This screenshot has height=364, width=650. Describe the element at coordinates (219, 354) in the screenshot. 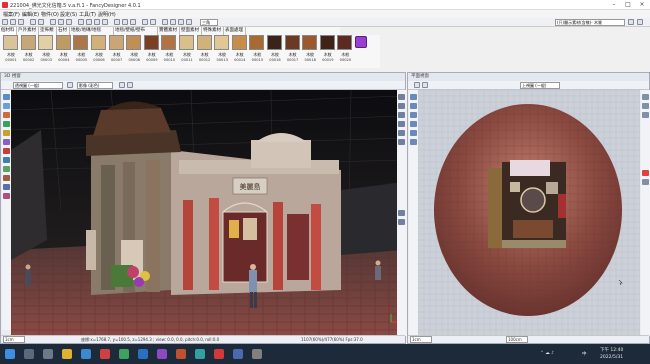

I see `fancydesigner-icon` at that location.